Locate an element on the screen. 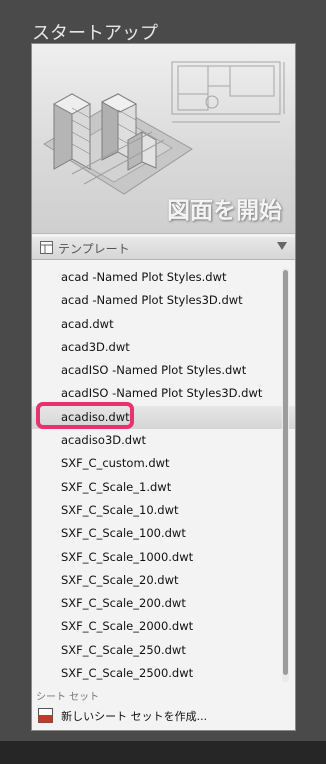 This screenshot has width=326, height=764. template-list-item: SXF_C_Scale_1000.dwt is located at coordinates (163, 557).